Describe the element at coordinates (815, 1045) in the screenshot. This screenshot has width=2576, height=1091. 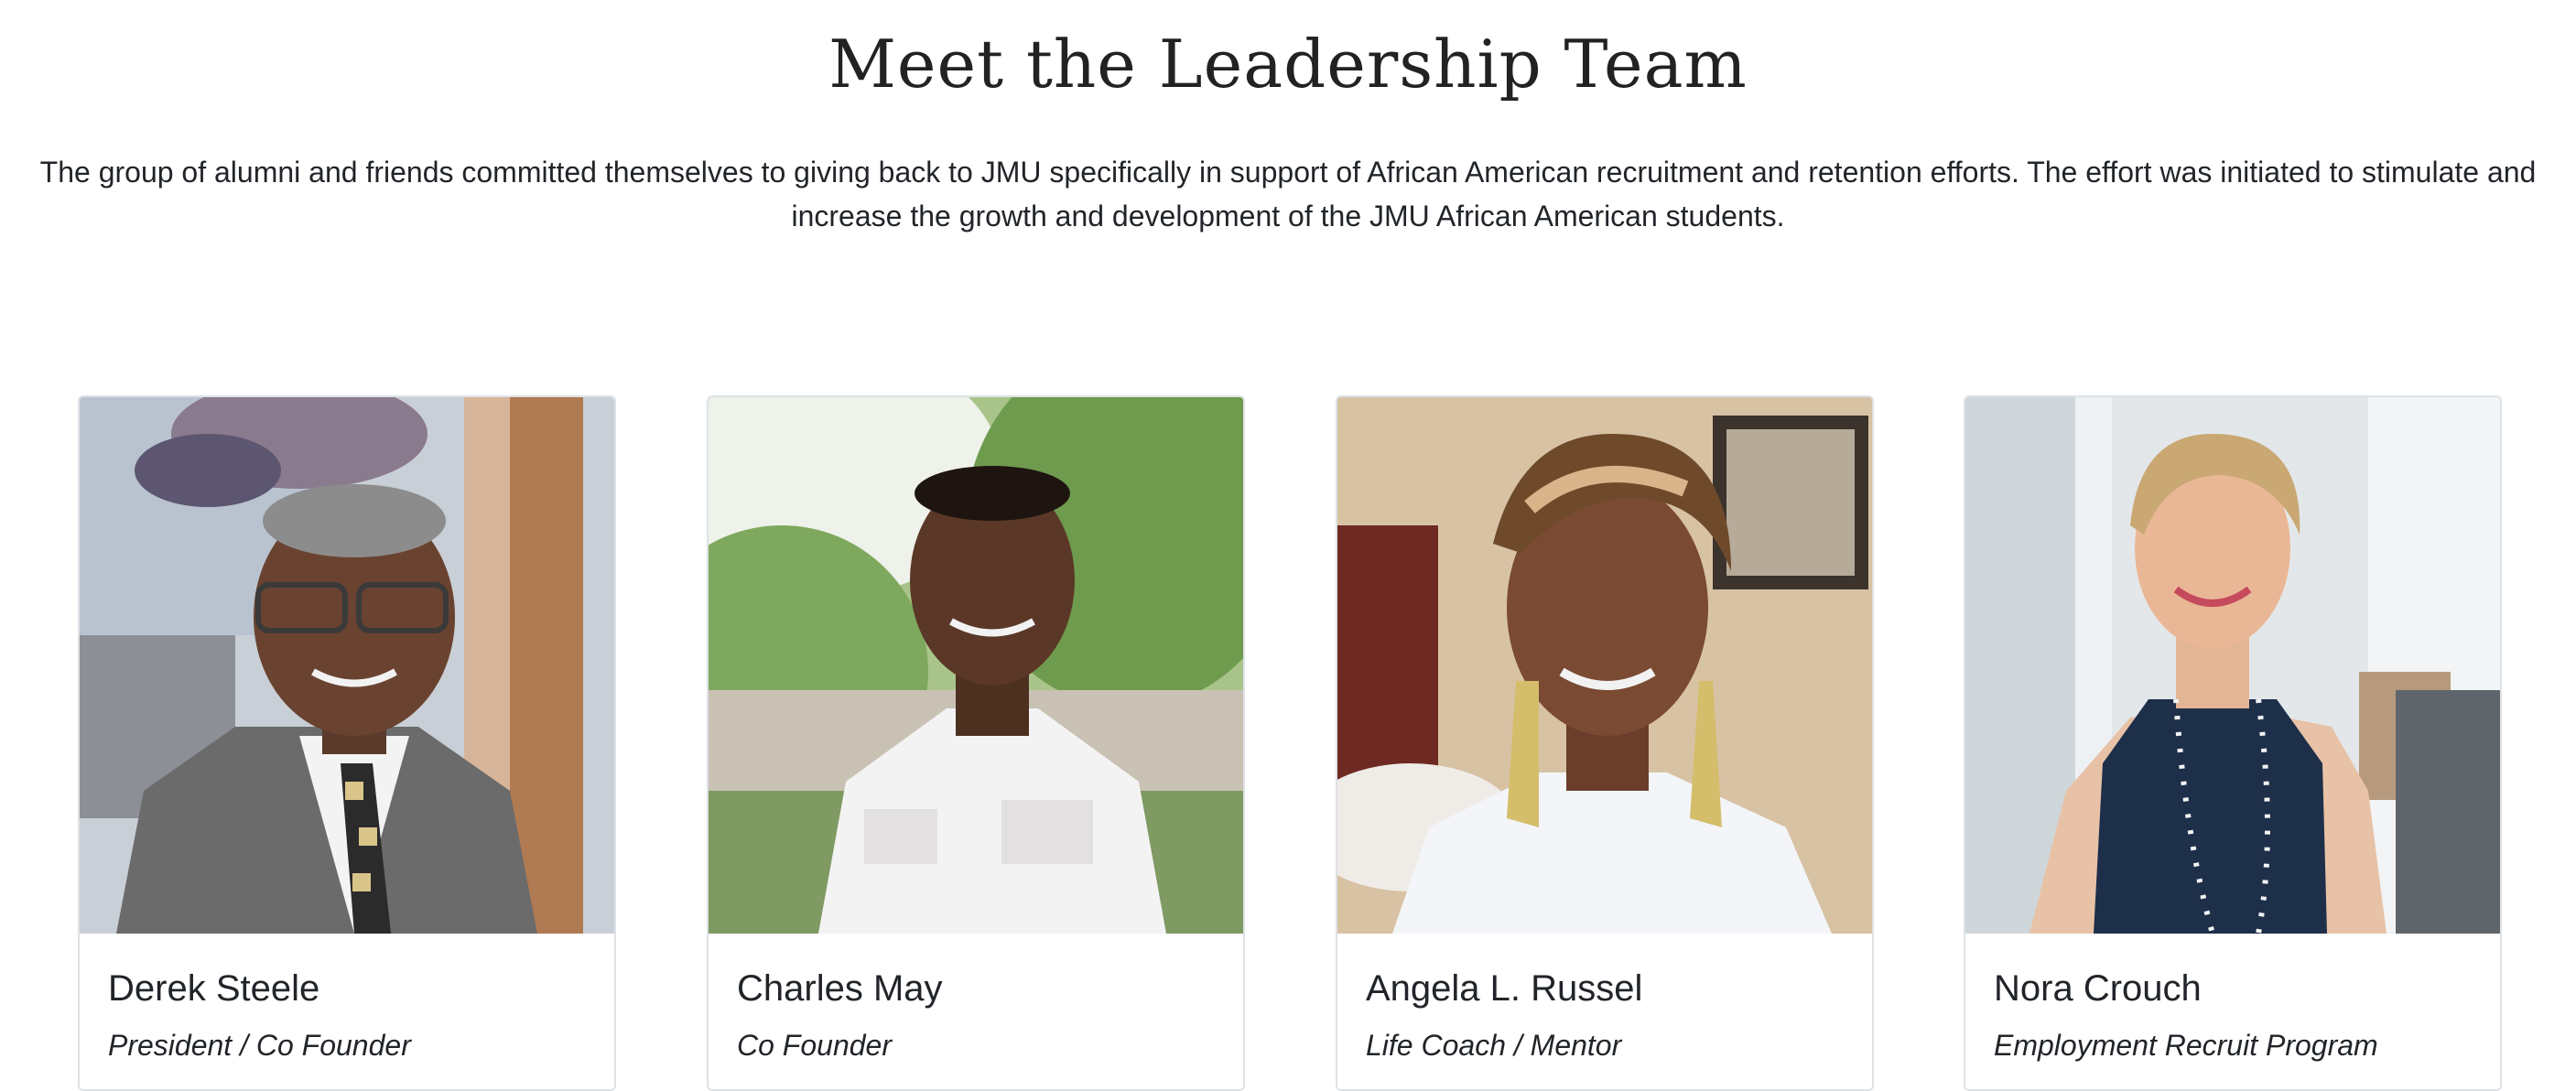
I see `team-member-role: Co Founder` at that location.